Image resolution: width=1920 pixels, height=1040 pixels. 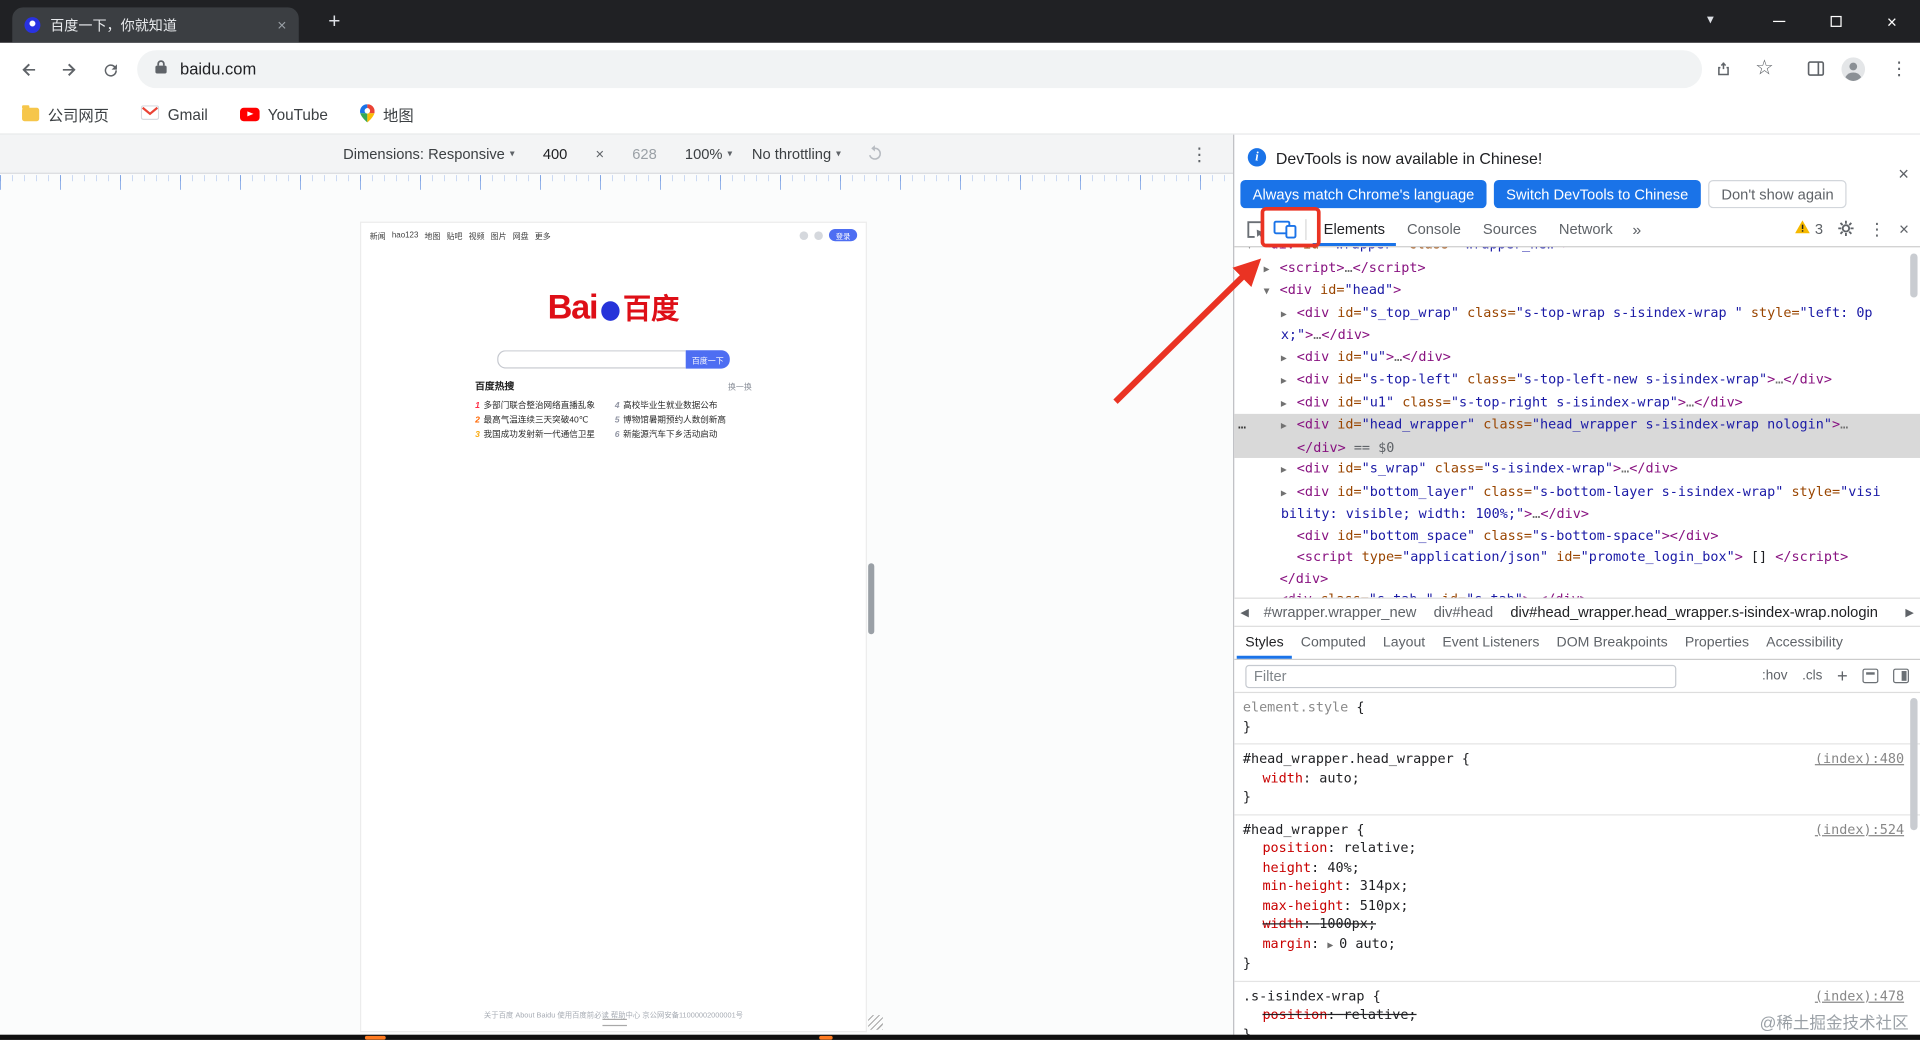 I want to click on toggle-sidebar-icon, so click(x=1901, y=676).